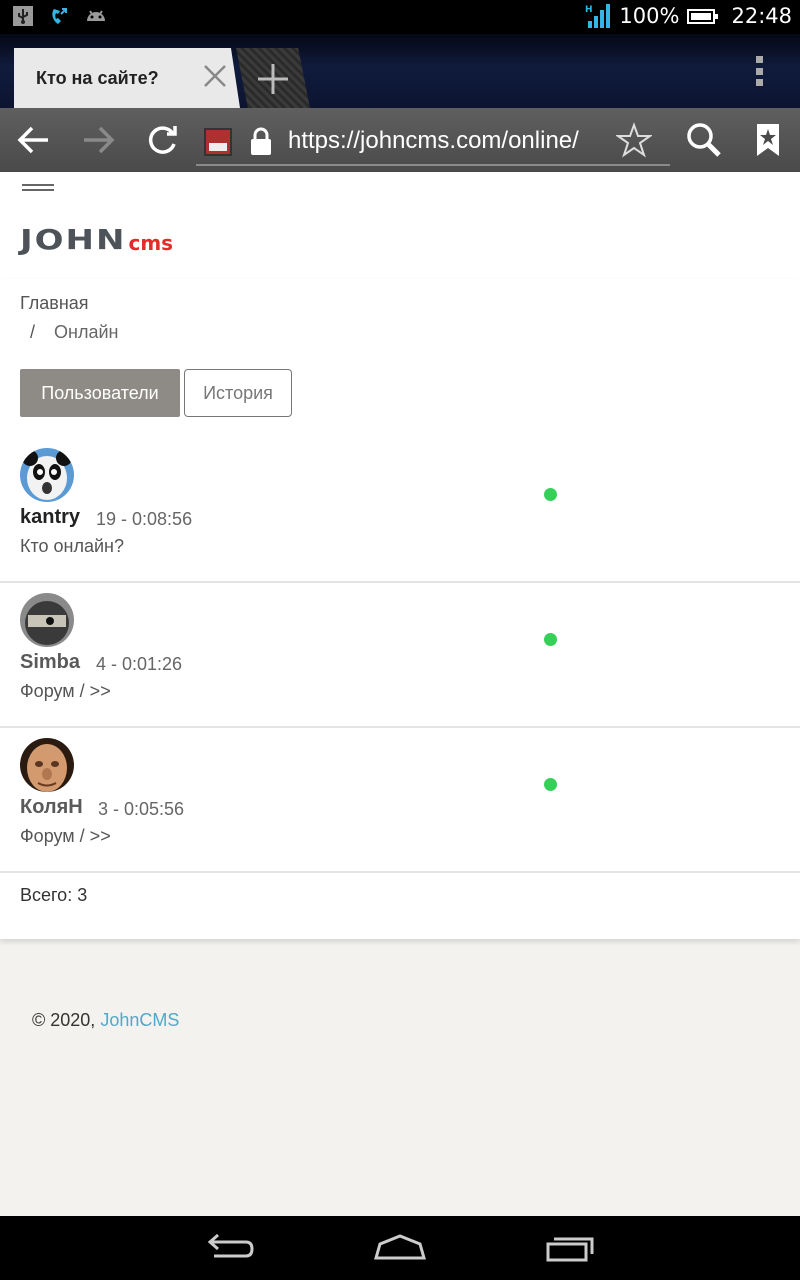  What do you see at coordinates (151, 243) in the screenshot?
I see `logo-sub: cms` at bounding box center [151, 243].